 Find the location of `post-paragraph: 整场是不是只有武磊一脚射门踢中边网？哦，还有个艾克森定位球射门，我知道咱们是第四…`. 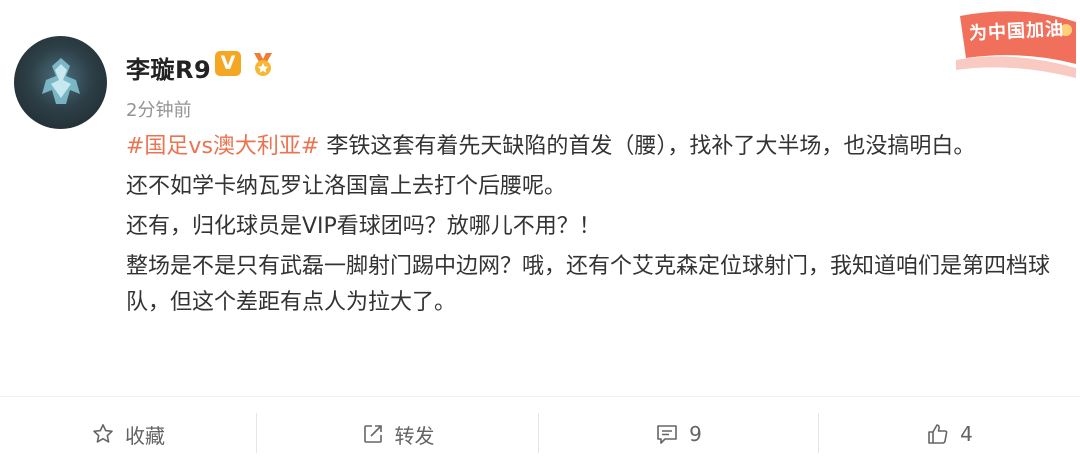

post-paragraph: 整场是不是只有武磊一脚射门踢中边网？哦，还有个艾克森定位球射门，我知道咱们是第四… is located at coordinates (588, 284).